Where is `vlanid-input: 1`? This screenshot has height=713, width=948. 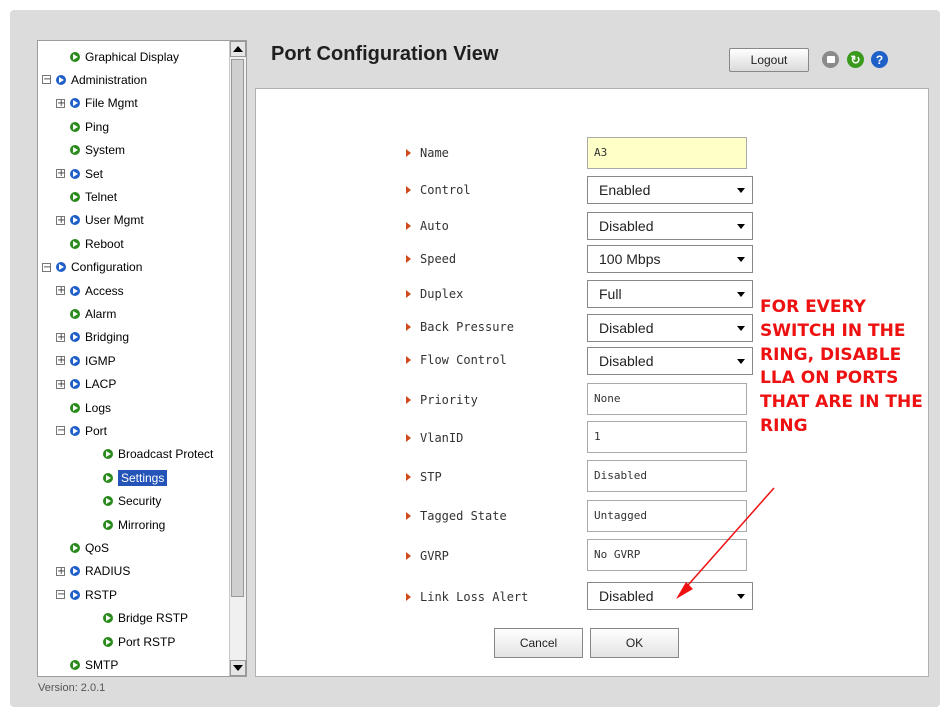 vlanid-input: 1 is located at coordinates (667, 437).